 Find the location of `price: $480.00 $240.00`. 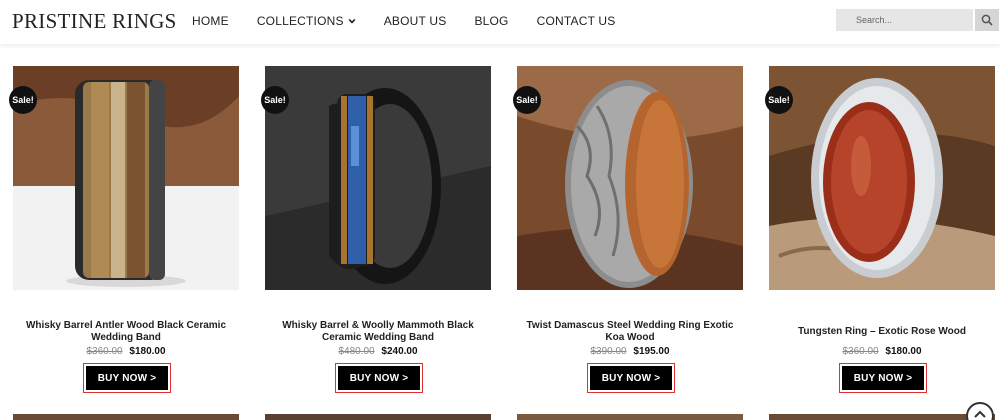

price: $480.00 $240.00 is located at coordinates (378, 351).